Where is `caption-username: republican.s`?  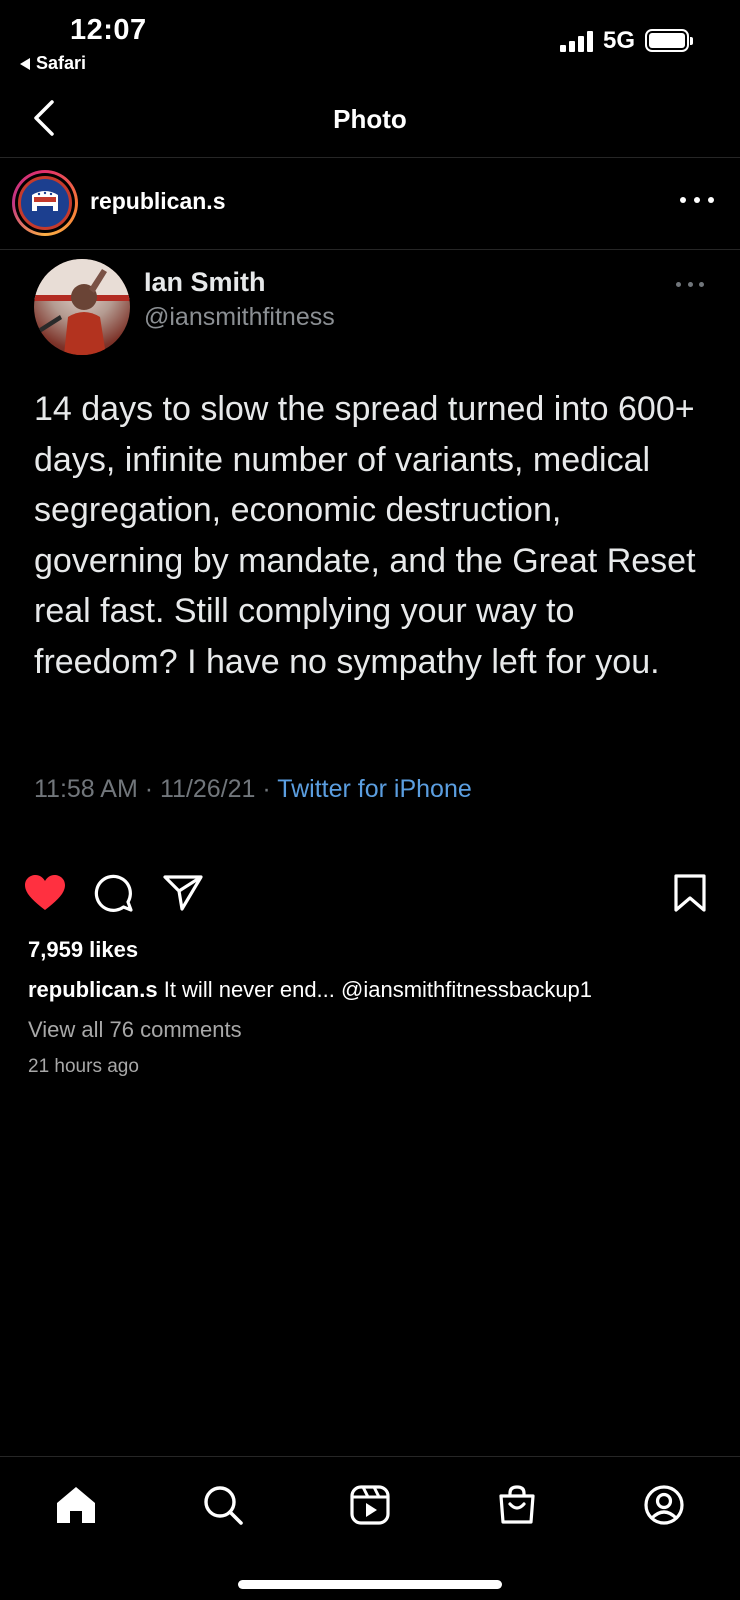
caption-username: republican.s is located at coordinates (93, 989).